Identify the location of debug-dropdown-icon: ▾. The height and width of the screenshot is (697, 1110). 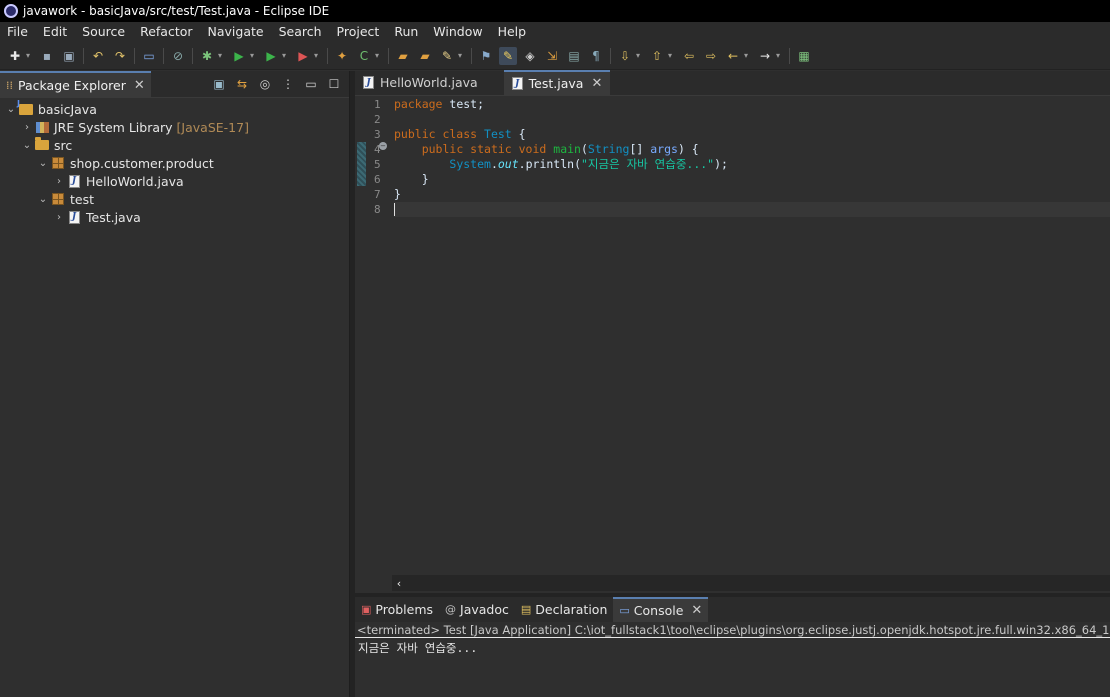
(221, 55).